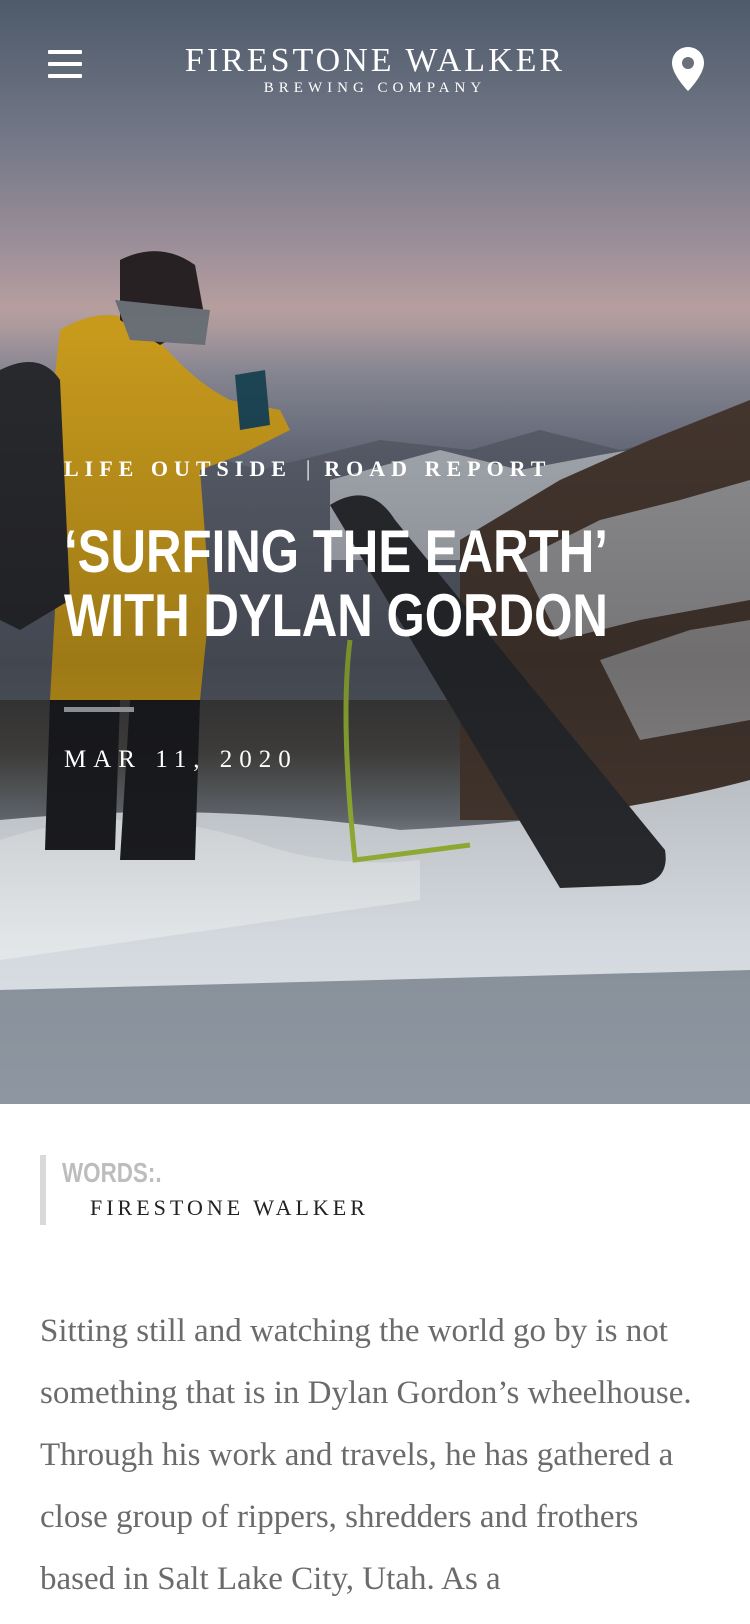 This screenshot has width=750, height=1624. What do you see at coordinates (178, 468) in the screenshot?
I see `category-life-outside: LIFE OUTSIDE` at bounding box center [178, 468].